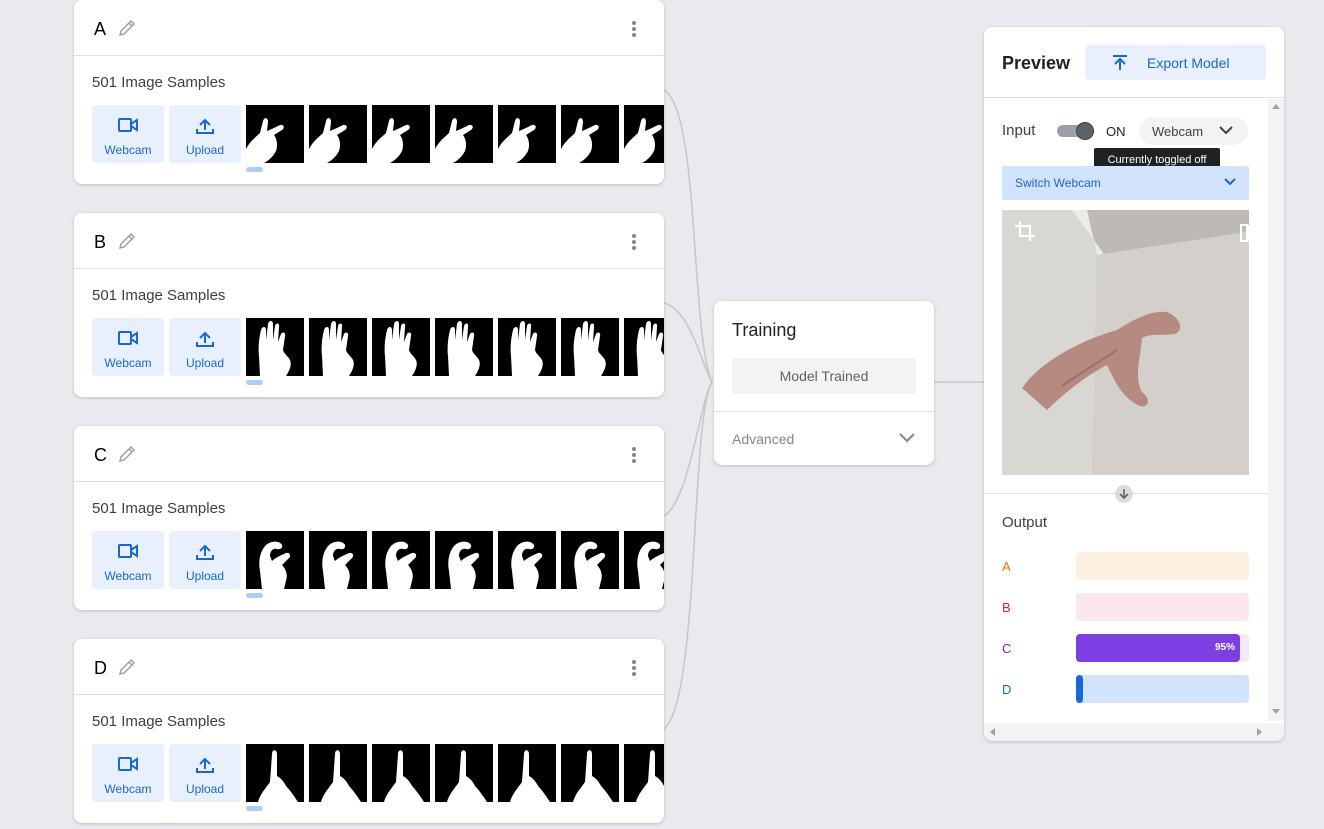 Image resolution: width=1324 pixels, height=829 pixels. I want to click on webcam-frame-image, so click(1125, 342).